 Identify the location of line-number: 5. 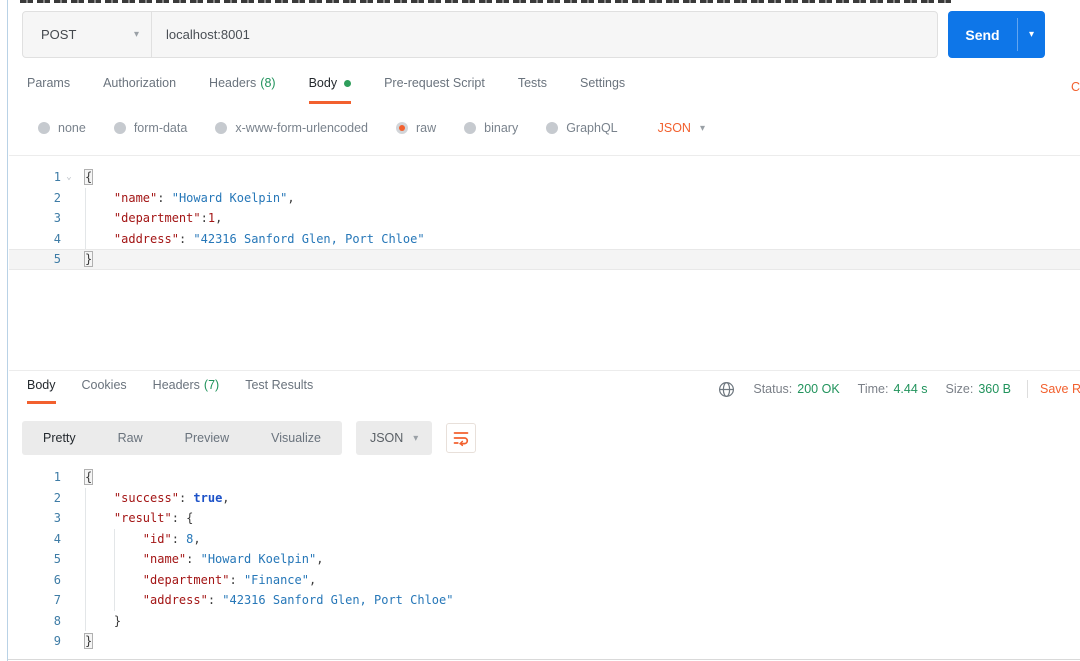
(57, 259).